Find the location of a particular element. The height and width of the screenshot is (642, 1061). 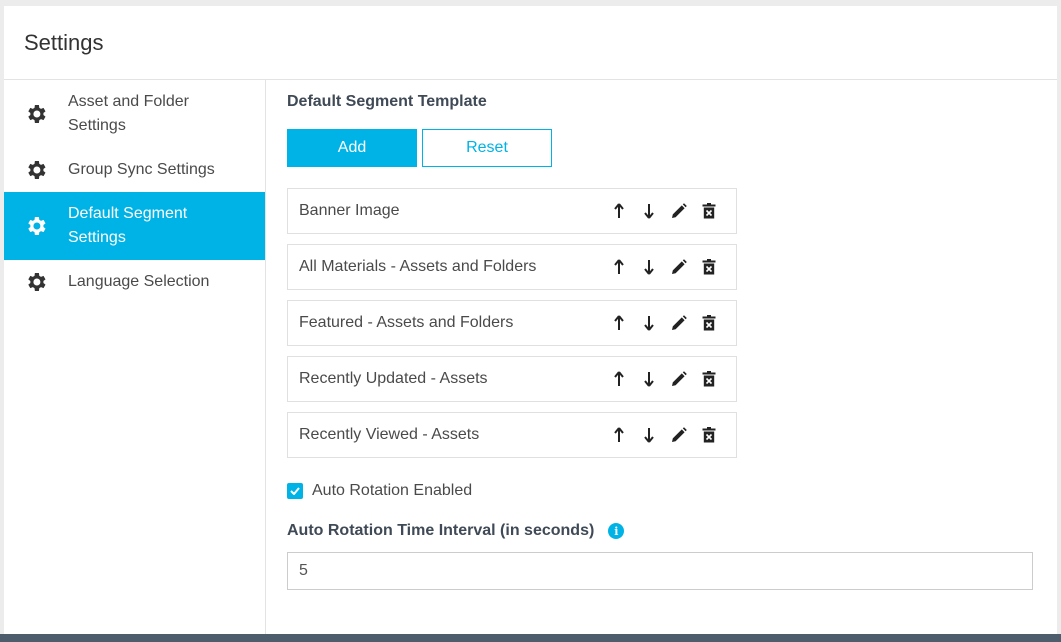

sidebar-item-language-selection: Language Selection is located at coordinates (134, 282).